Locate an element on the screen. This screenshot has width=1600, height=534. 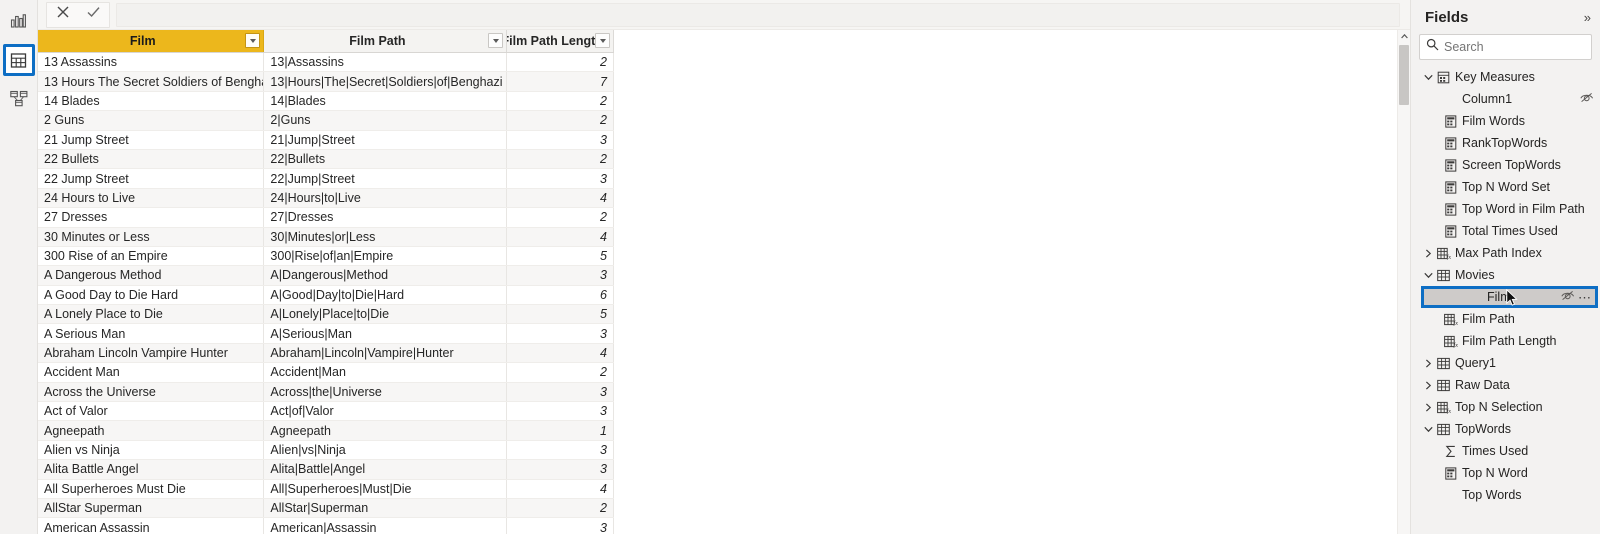
fields-field-node: Total Times Used is located at coordinates (1505, 231).